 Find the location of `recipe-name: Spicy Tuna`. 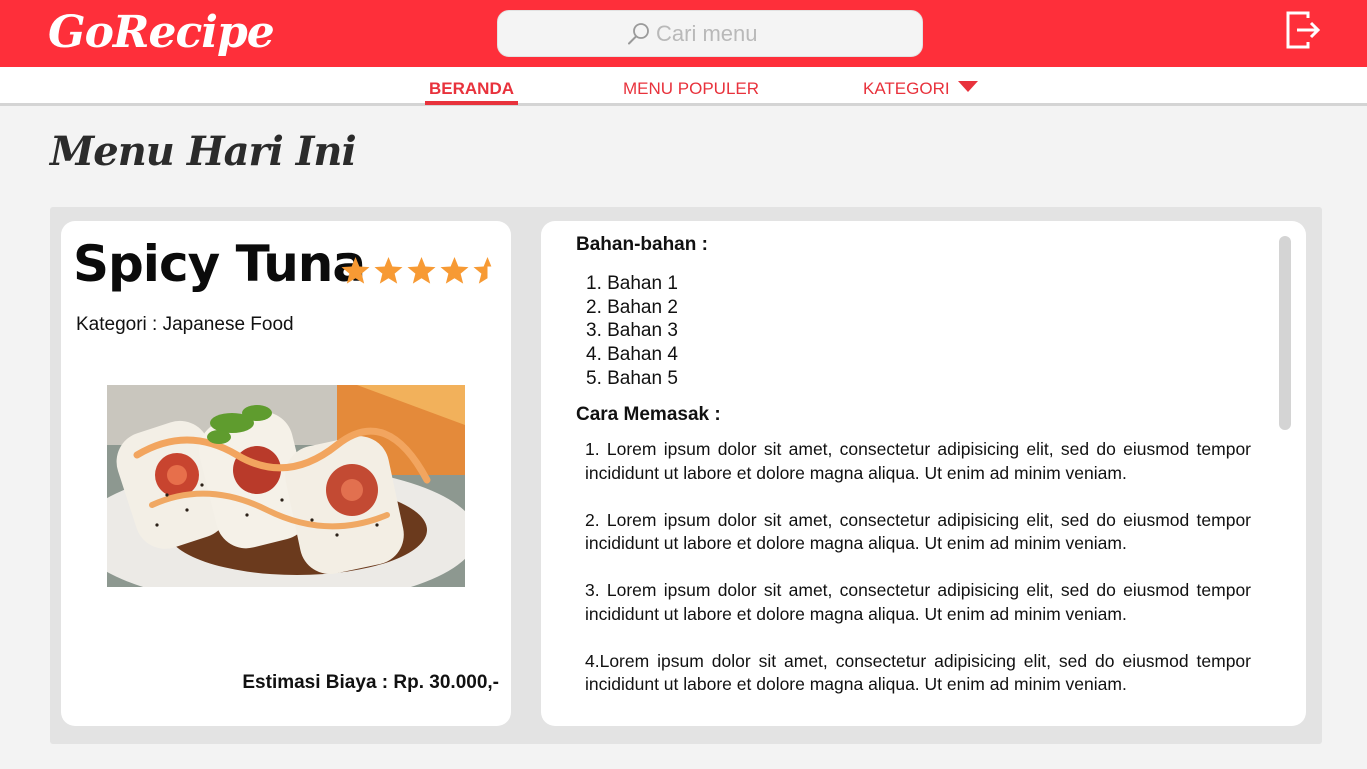

recipe-name: Spicy Tuna is located at coordinates (219, 264).